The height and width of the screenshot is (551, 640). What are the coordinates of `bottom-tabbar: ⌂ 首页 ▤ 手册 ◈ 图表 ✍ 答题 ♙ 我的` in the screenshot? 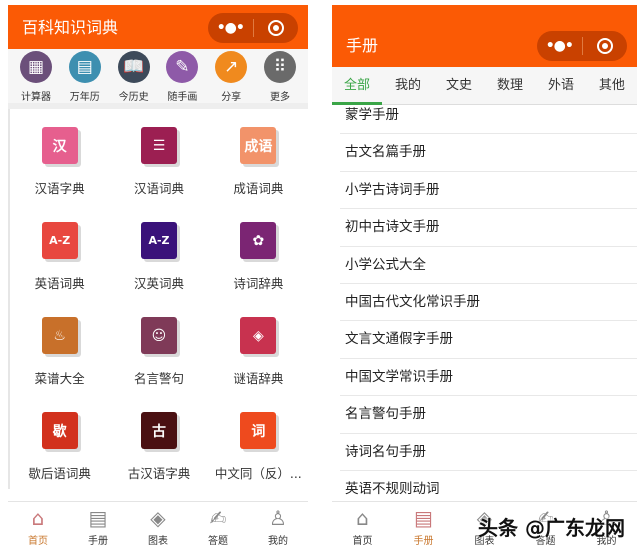 It's located at (158, 526).